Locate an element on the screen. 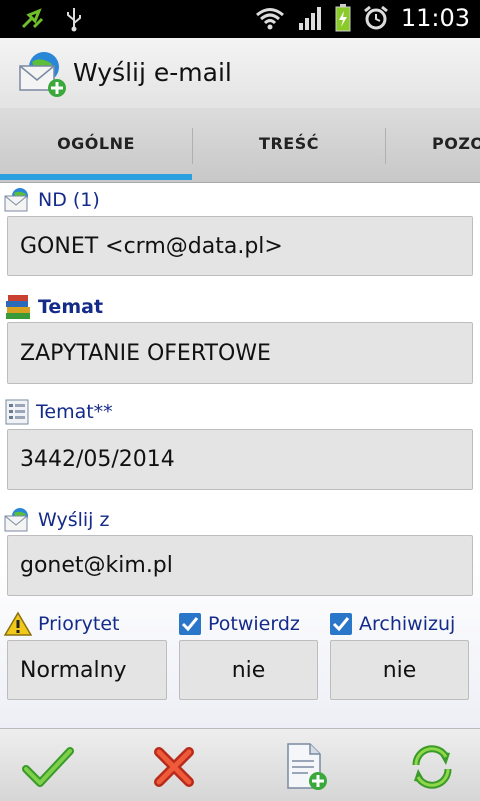  priority-label-row: Priorytet is located at coordinates (61, 624).